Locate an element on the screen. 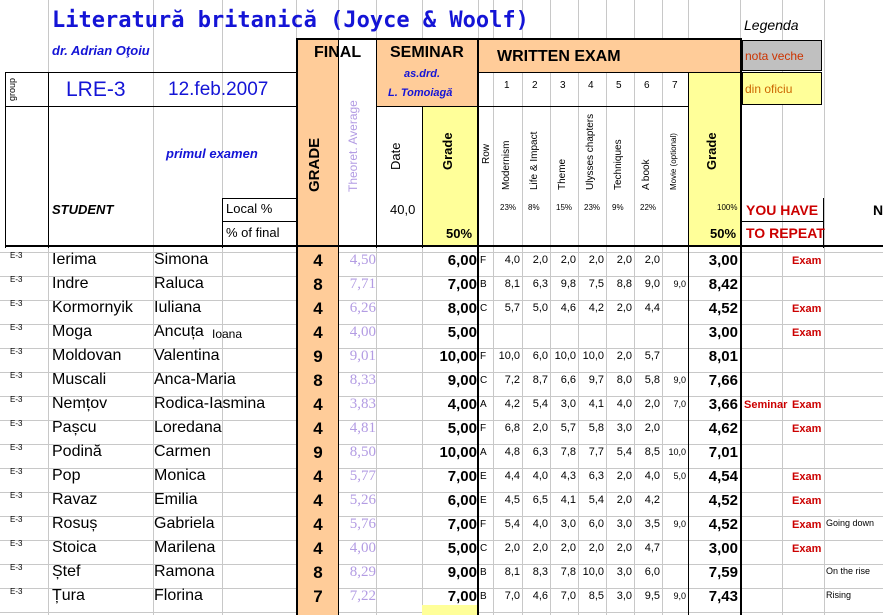 The width and height of the screenshot is (883, 615). student-last-name: Ravaz is located at coordinates (75, 499).